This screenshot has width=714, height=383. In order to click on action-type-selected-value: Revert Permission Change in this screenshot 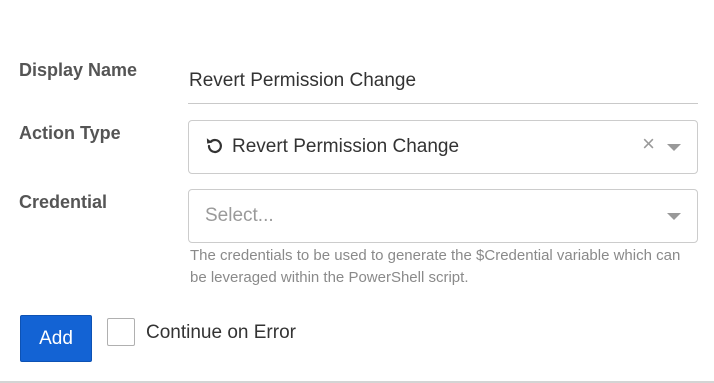, I will do `click(346, 146)`.